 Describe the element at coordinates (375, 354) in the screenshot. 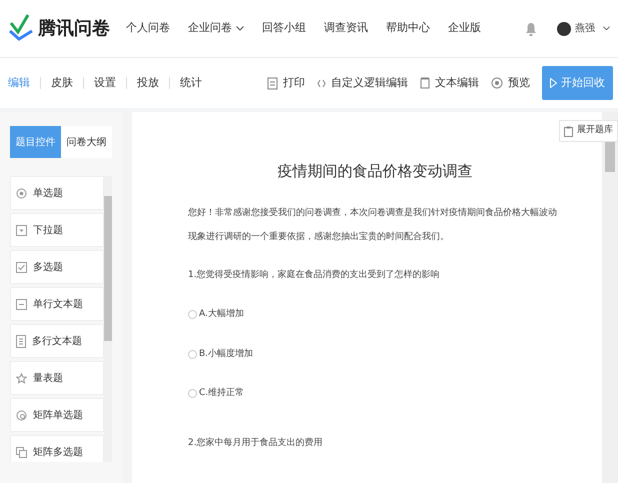

I see `answer-option: B.小幅度增加` at that location.